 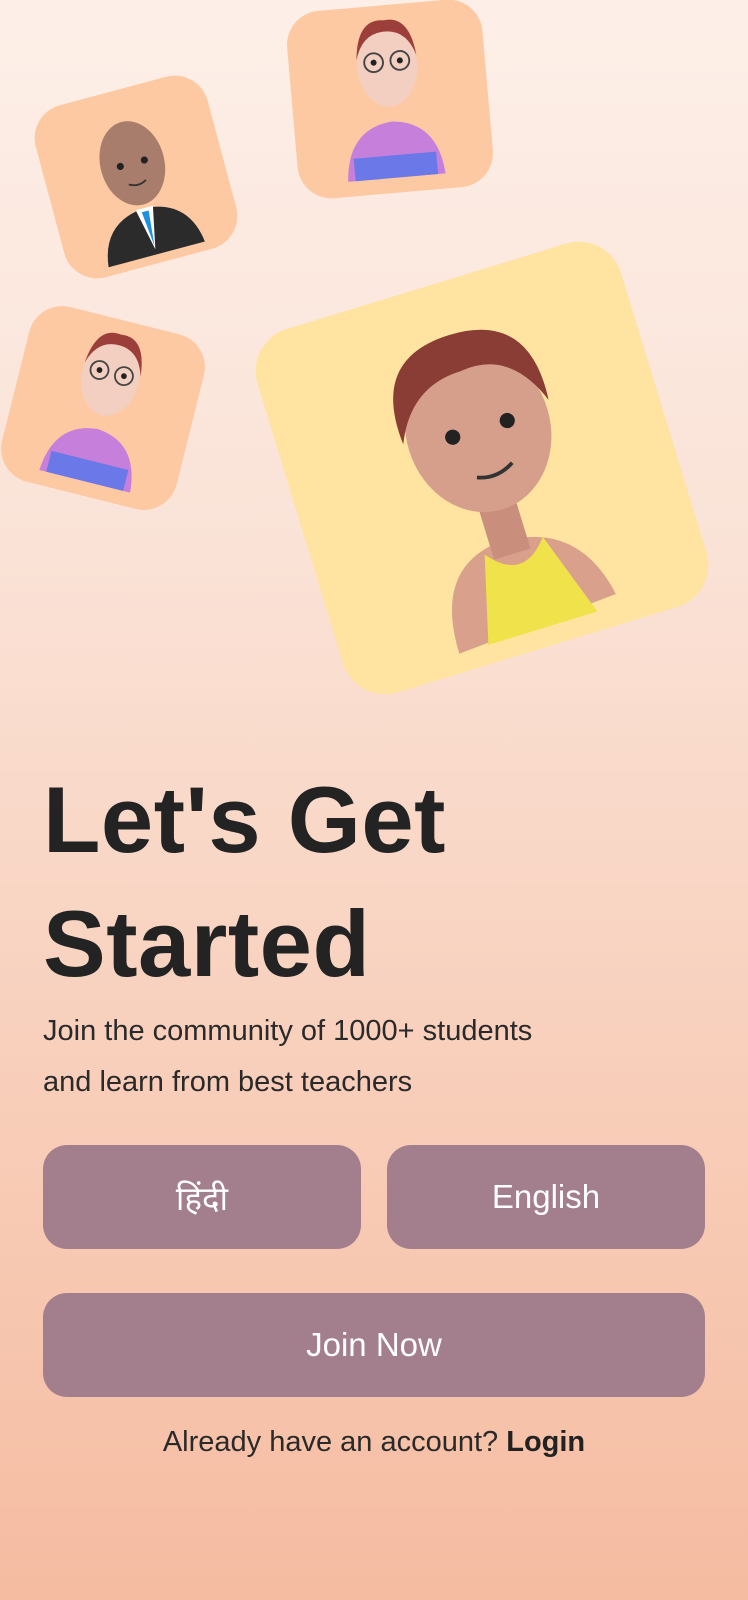 I want to click on bald-man-avatar-icon, so click(x=152, y=194).